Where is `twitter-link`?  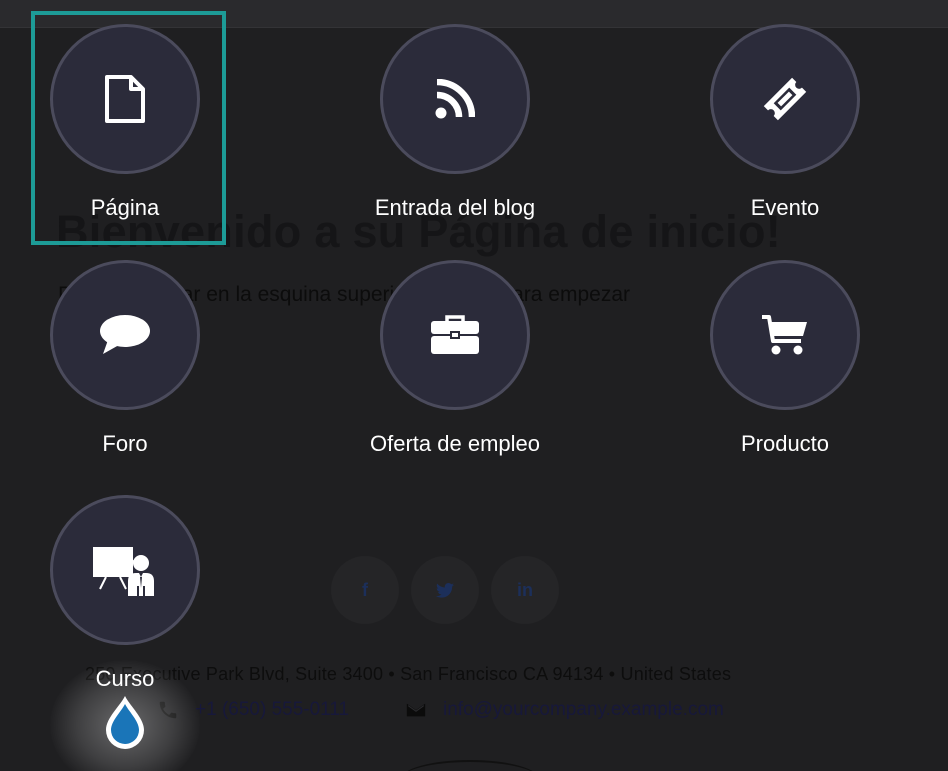 twitter-link is located at coordinates (445, 590).